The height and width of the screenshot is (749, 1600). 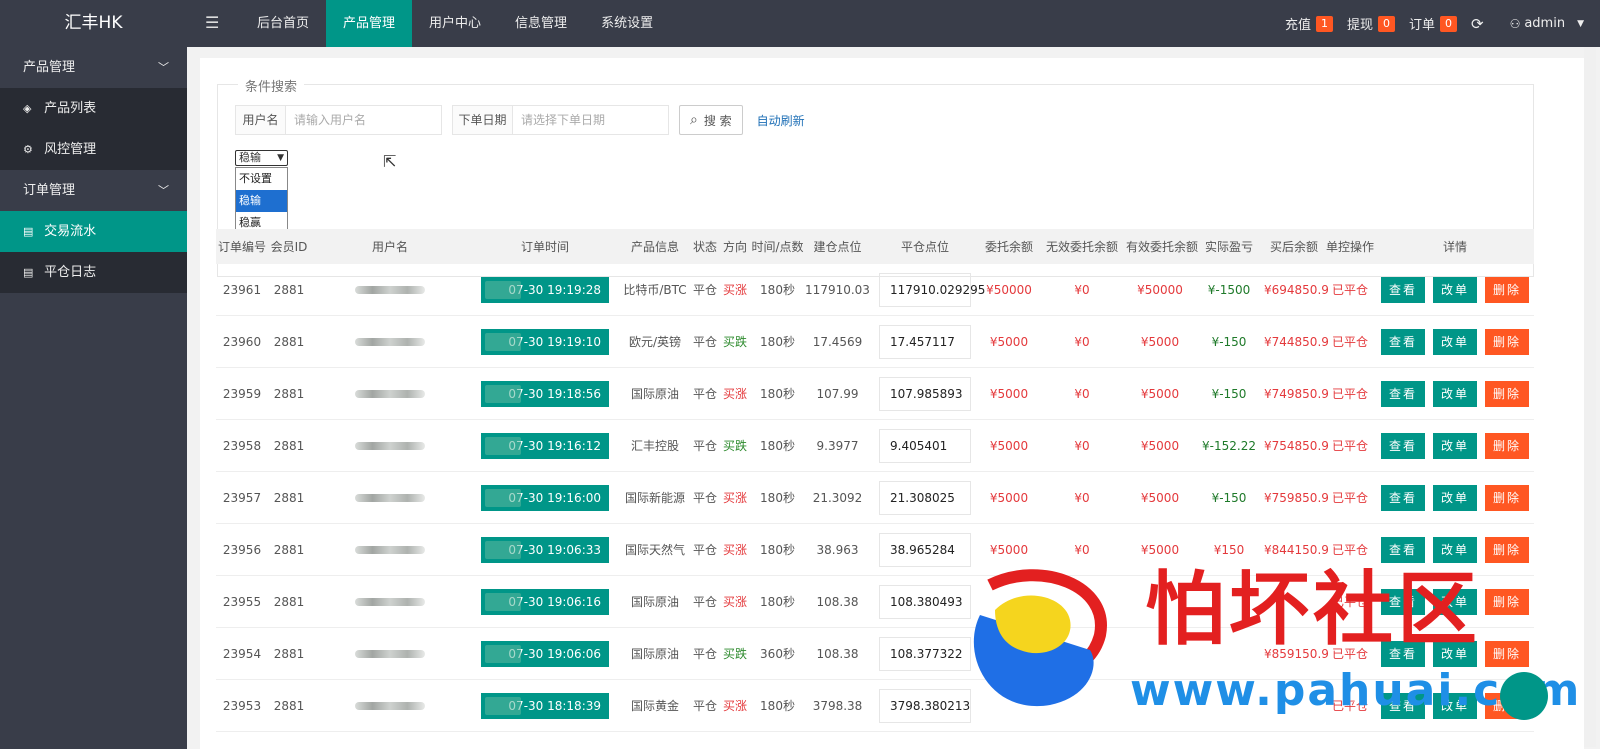 What do you see at coordinates (1324, 23) in the screenshot?
I see `recharge-count-badge: 1` at bounding box center [1324, 23].